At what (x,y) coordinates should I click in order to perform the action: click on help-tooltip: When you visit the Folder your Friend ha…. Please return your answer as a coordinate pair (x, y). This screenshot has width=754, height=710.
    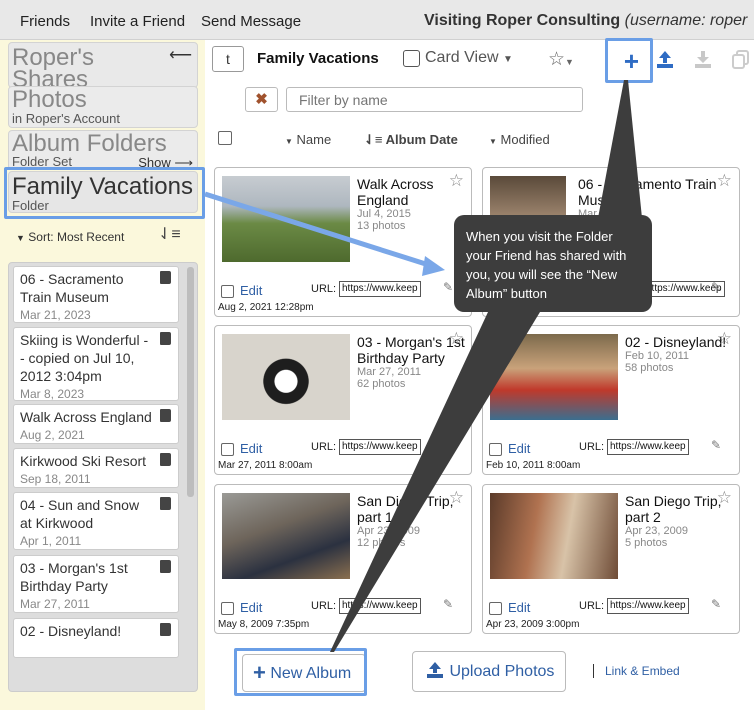
    Looking at the image, I should click on (553, 263).